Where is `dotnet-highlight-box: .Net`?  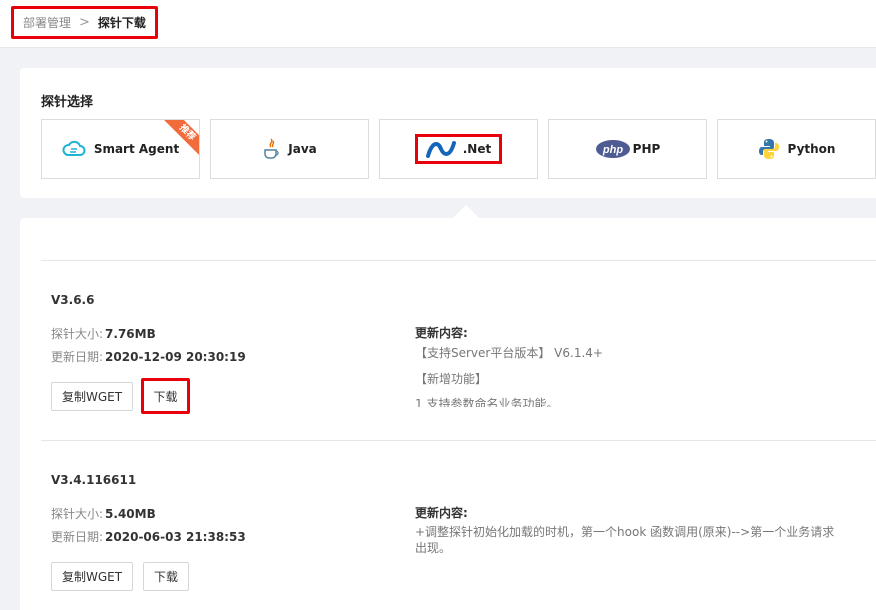 dotnet-highlight-box: .Net is located at coordinates (458, 149).